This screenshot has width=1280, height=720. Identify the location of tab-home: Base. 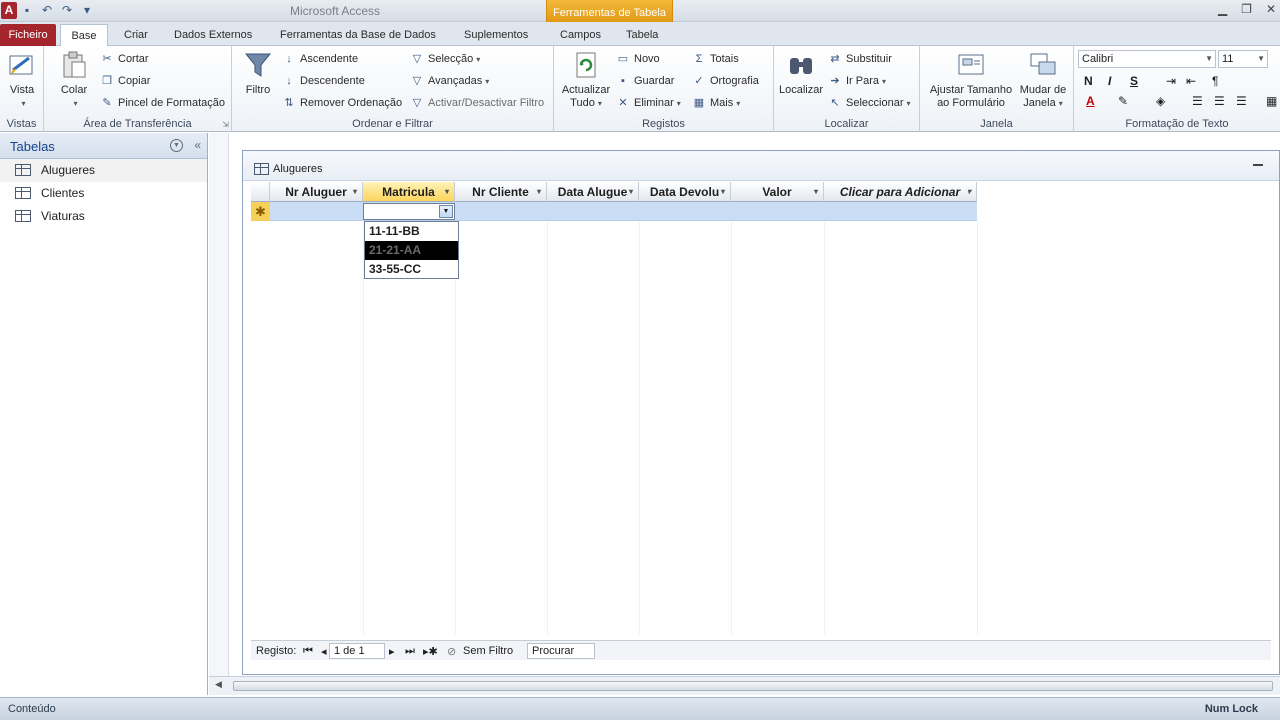
(84, 35).